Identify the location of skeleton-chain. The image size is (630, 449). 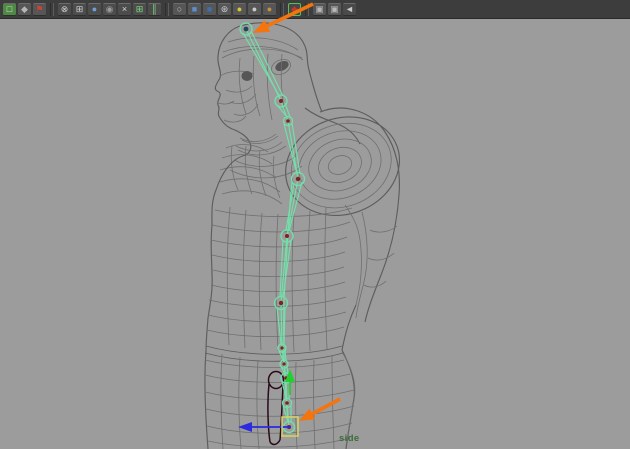
(272, 228).